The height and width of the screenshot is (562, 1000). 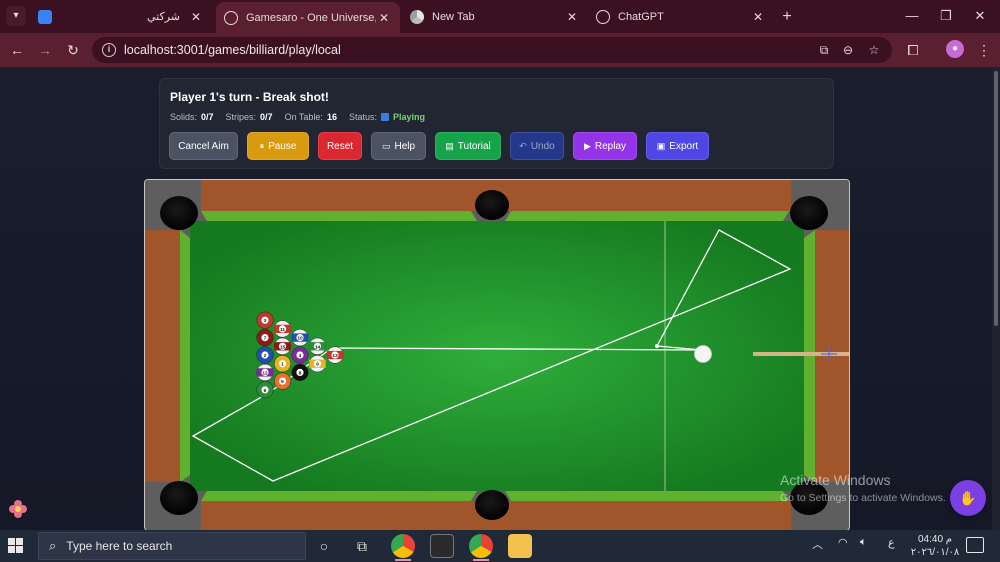 I want to click on language-indicator: ع, so click(x=891, y=542).